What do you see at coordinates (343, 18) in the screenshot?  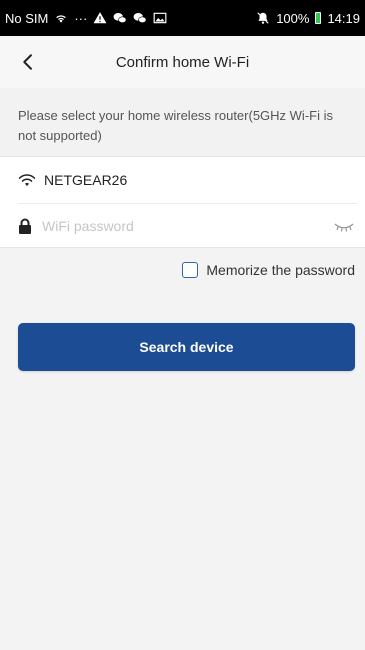 I see `clock: 14:19` at bounding box center [343, 18].